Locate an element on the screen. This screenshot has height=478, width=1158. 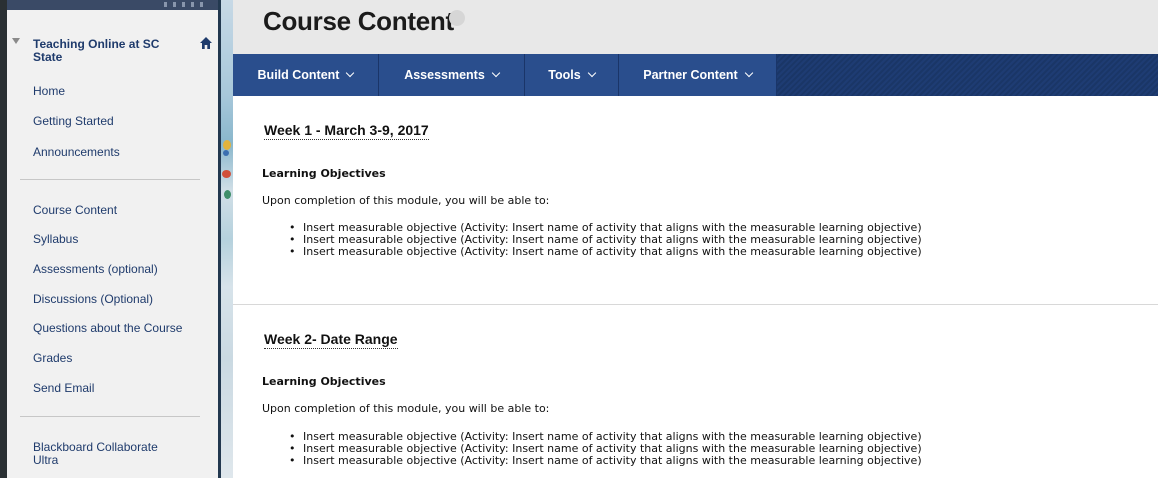
sidebar-item-assessments: Assessments (optional) is located at coordinates (95, 269).